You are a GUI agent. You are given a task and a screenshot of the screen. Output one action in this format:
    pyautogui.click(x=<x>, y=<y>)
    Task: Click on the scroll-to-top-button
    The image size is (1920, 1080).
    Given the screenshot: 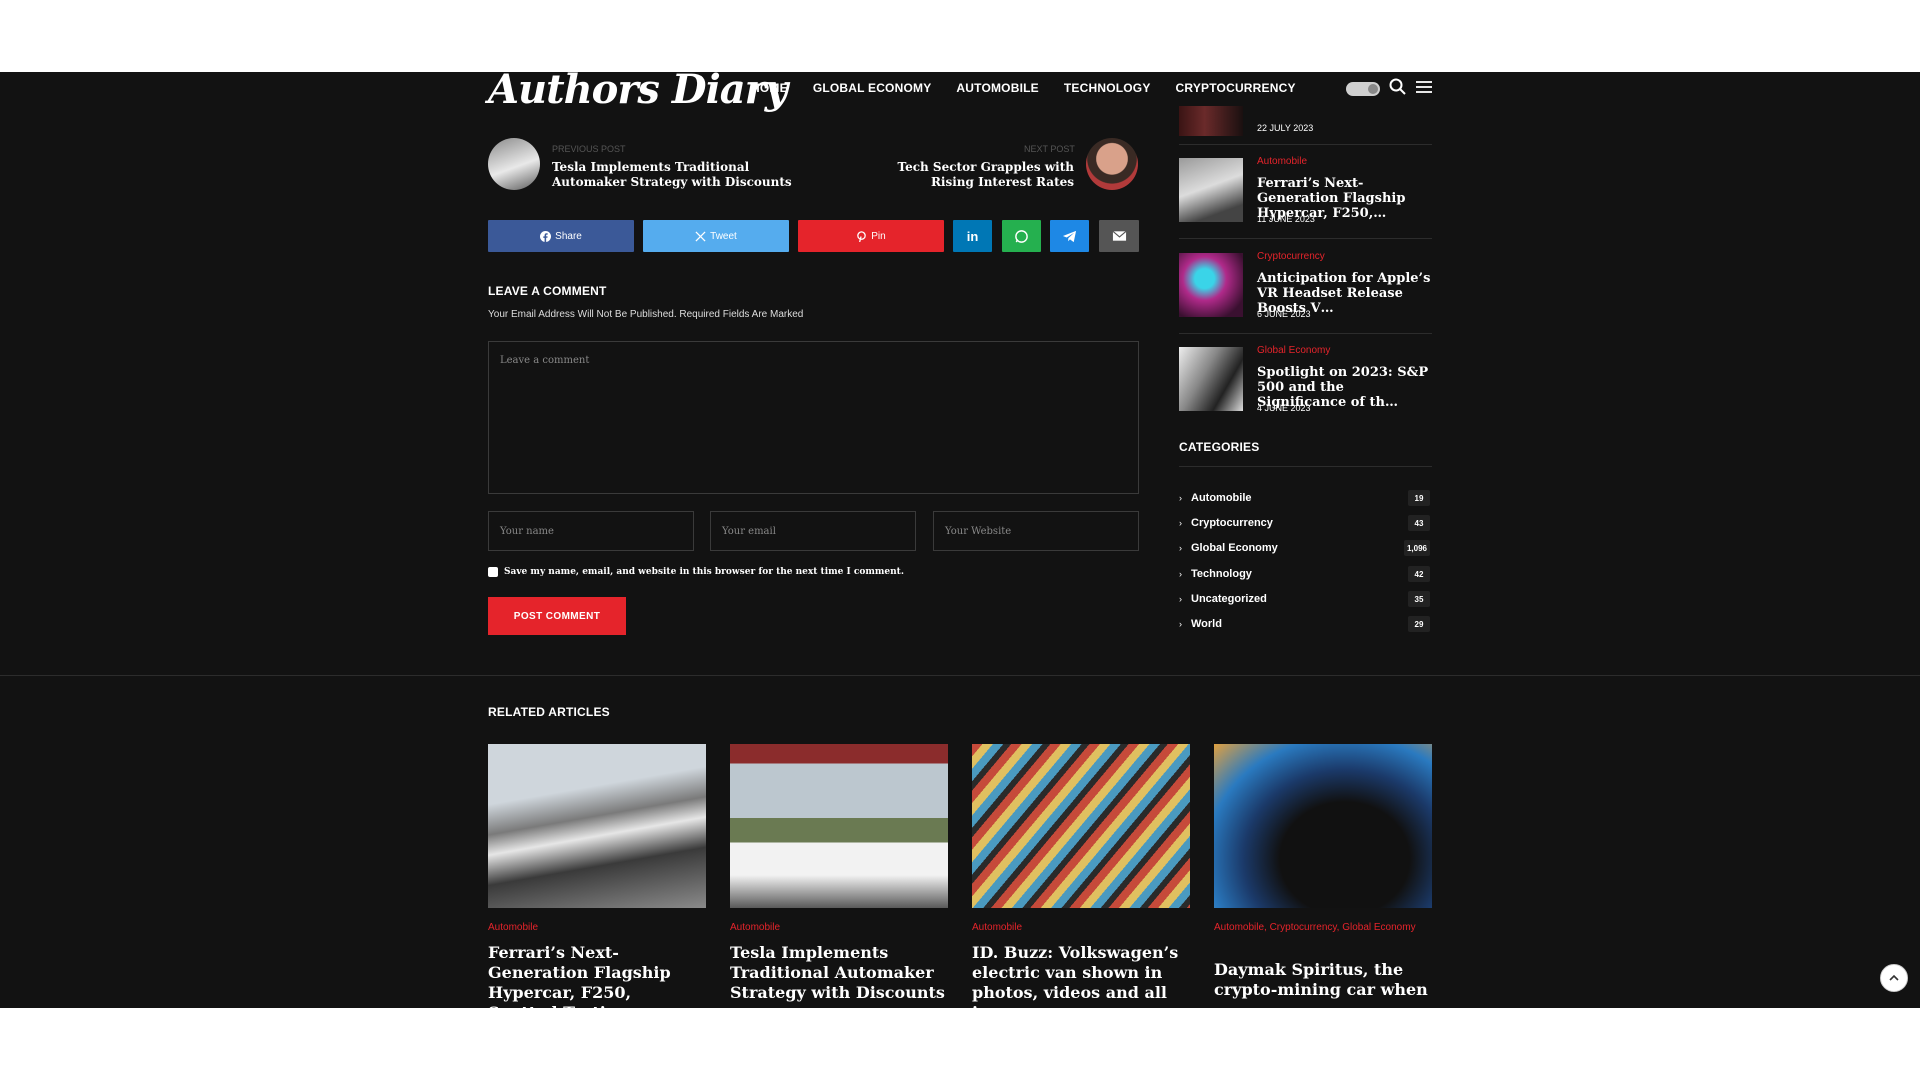 What is the action you would take?
    pyautogui.click(x=1894, y=978)
    